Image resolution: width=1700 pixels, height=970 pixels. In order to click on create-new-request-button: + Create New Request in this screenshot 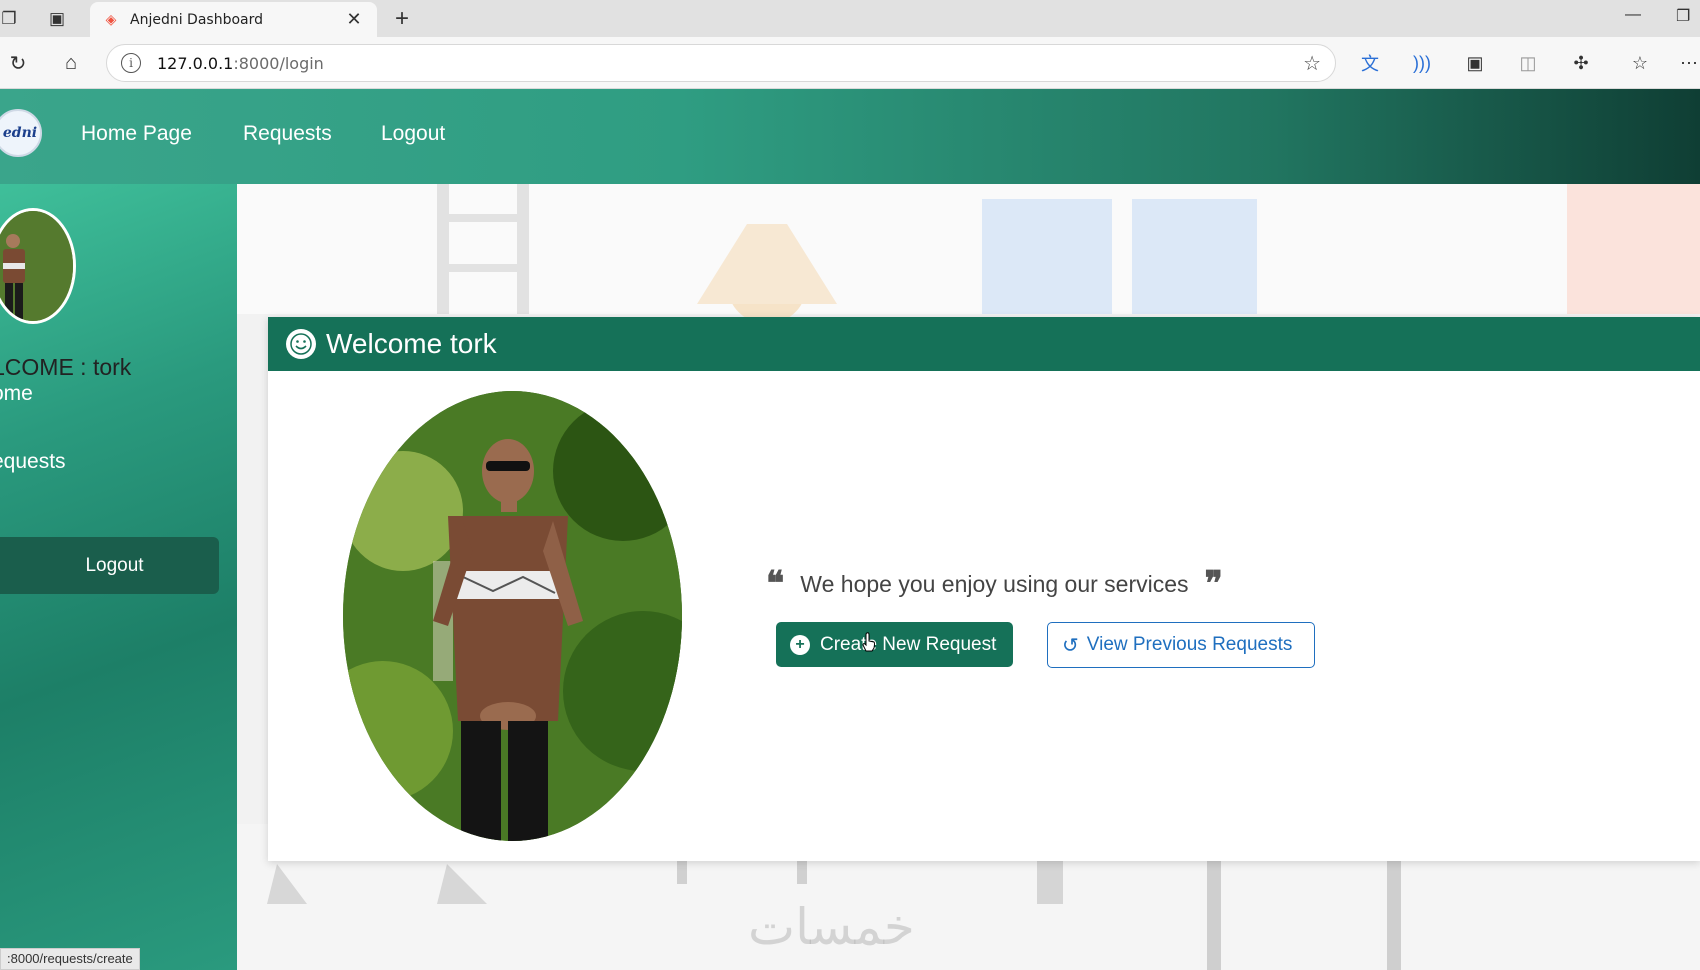, I will do `click(894, 644)`.